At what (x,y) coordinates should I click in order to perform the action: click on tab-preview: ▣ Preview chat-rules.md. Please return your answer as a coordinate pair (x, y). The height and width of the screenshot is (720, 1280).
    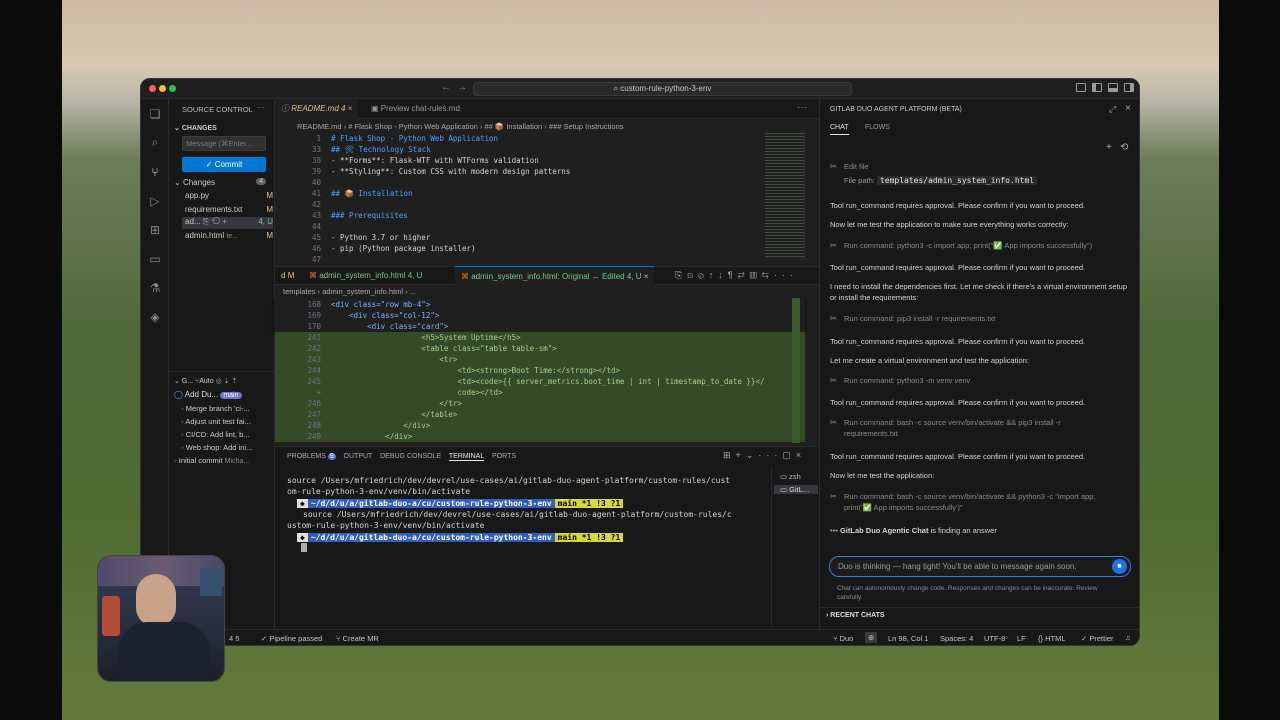
    Looking at the image, I should click on (415, 109).